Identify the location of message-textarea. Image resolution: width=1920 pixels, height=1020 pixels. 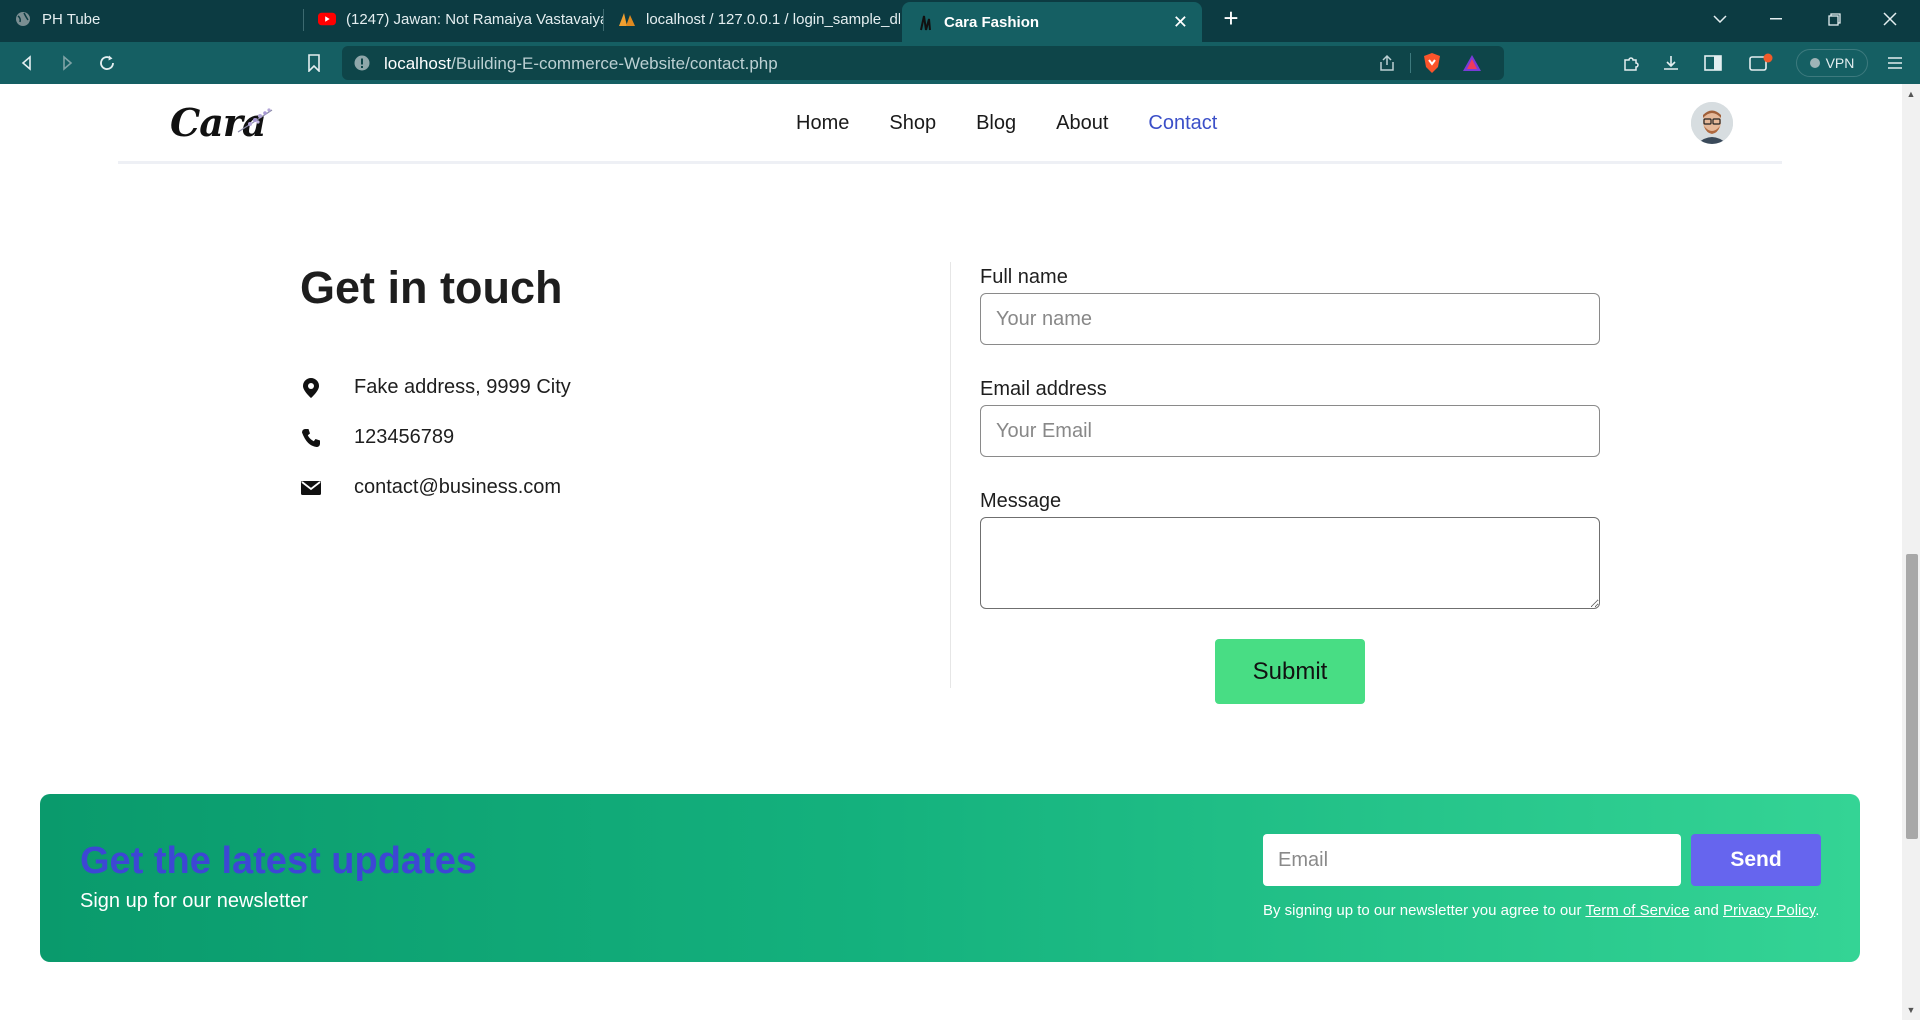
(1290, 563).